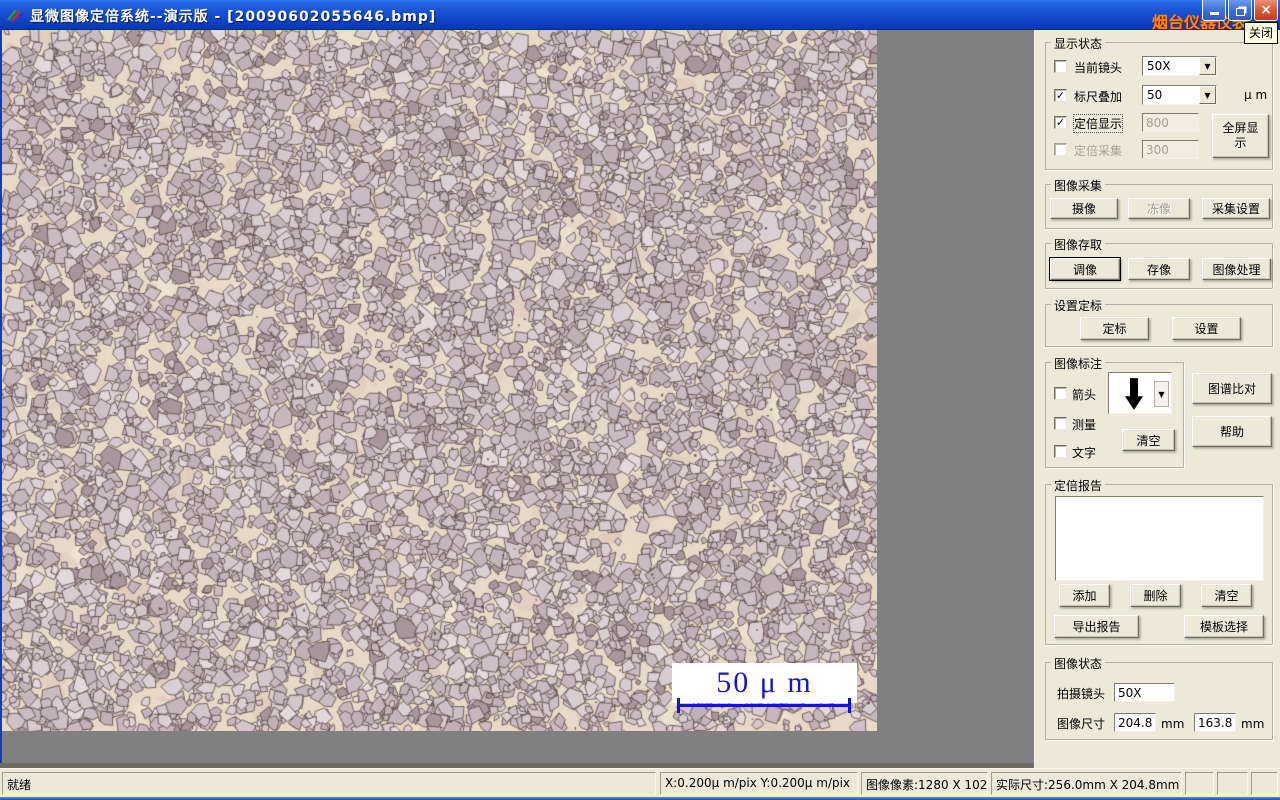 This screenshot has width=1280, height=800. What do you see at coordinates (1098, 151) in the screenshot?
I see `fixed-capture-label: 定倍采集` at bounding box center [1098, 151].